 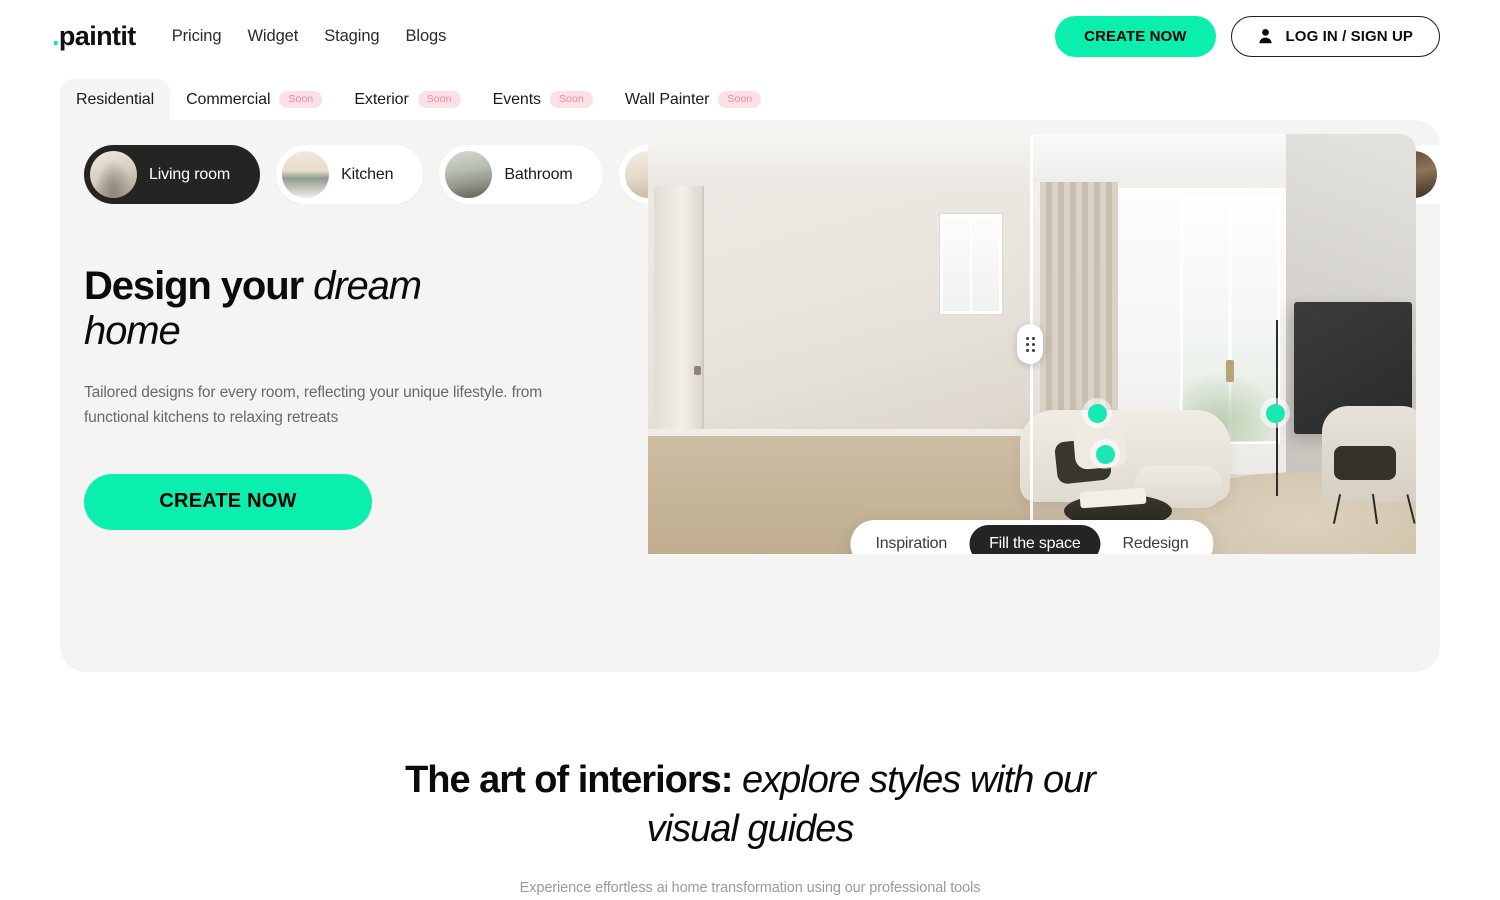 I want to click on login-signup-button: LOG IN / SIGN UP, so click(x=1335, y=36).